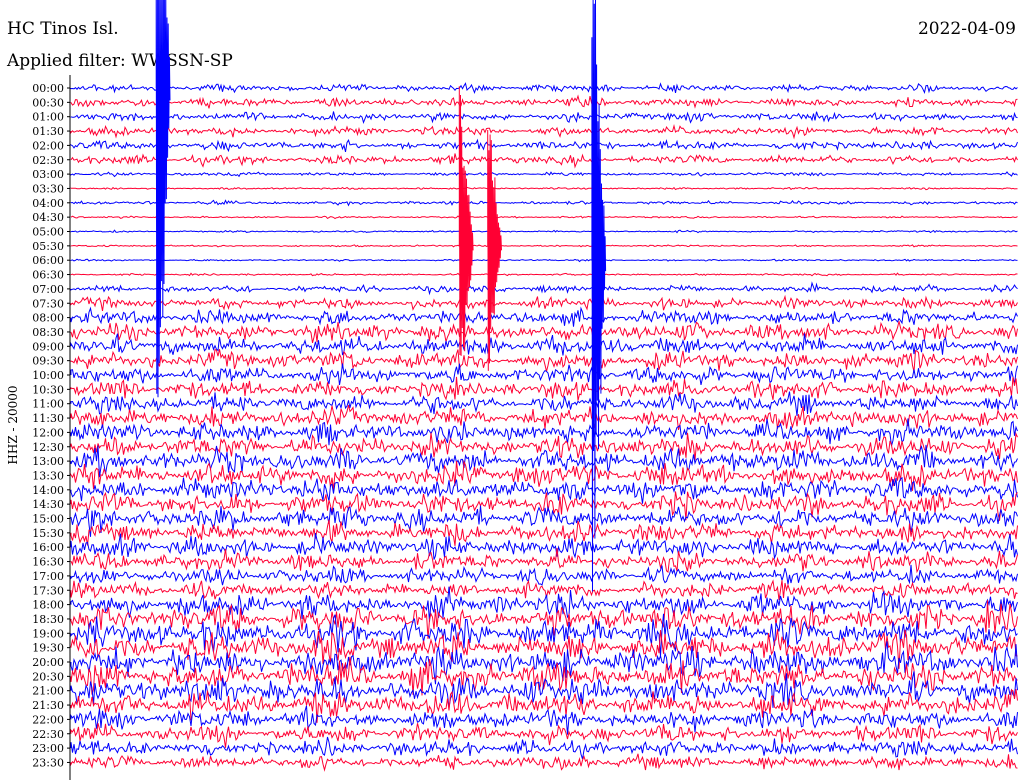 Image resolution: width=1024 pixels, height=780 pixels. Describe the element at coordinates (48, 217) in the screenshot. I see `y-tick-label: 04:30` at that location.